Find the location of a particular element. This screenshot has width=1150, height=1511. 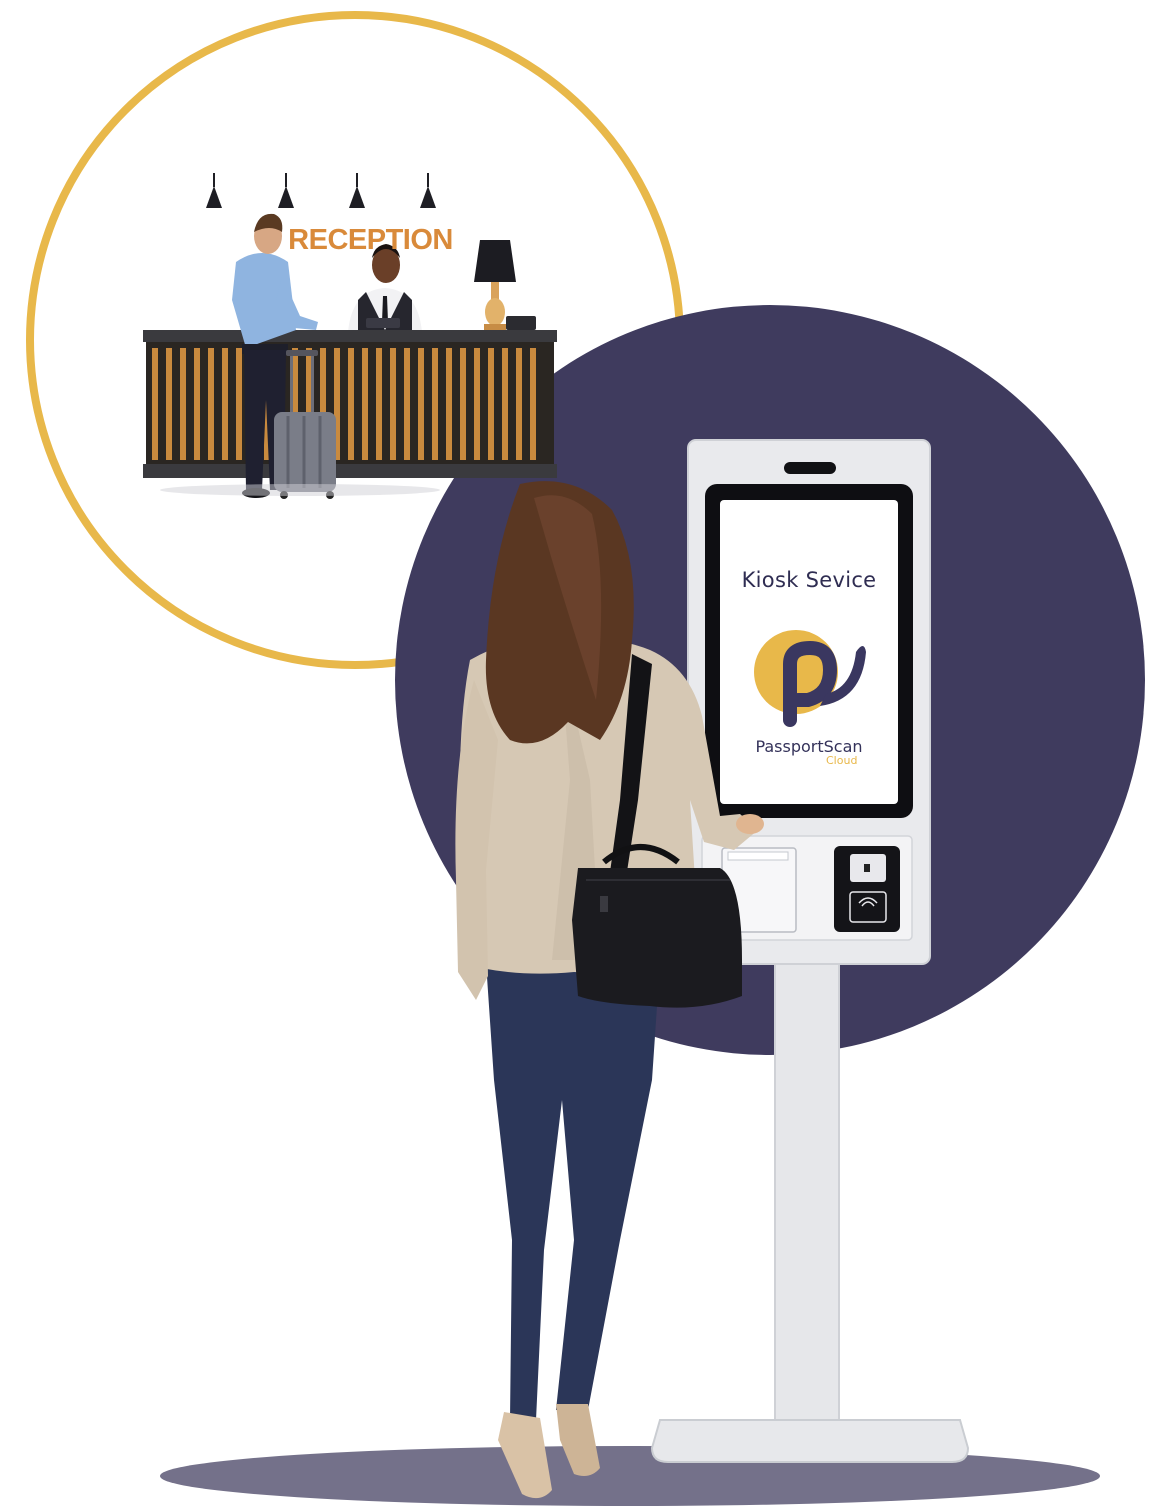

nfc-reader-icon is located at coordinates (868, 907).